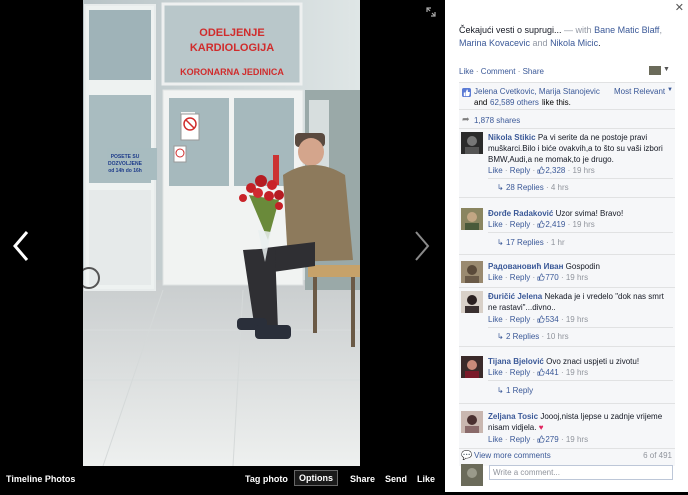 The image size is (688, 495). I want to click on replies-count: 28 Replies, so click(525, 187).